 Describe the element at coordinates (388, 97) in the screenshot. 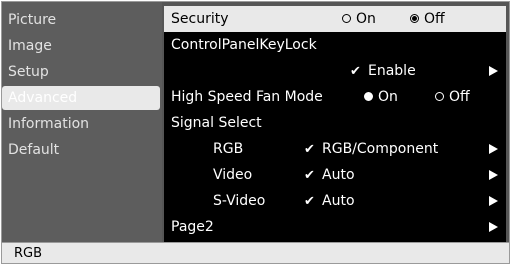

I see `fan-mode-on-label: On` at that location.